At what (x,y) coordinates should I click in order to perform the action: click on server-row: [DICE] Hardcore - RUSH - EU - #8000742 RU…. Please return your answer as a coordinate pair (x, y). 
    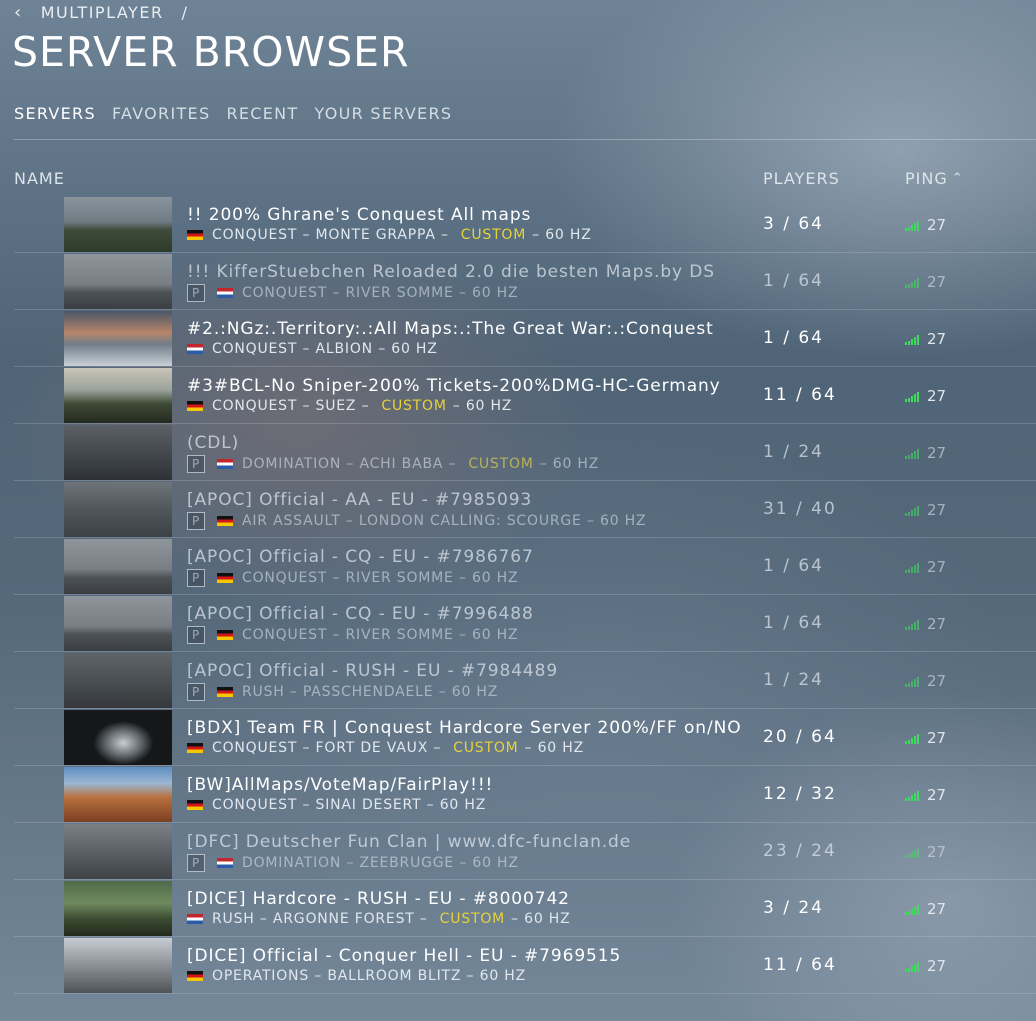
    Looking at the image, I should click on (525, 908).